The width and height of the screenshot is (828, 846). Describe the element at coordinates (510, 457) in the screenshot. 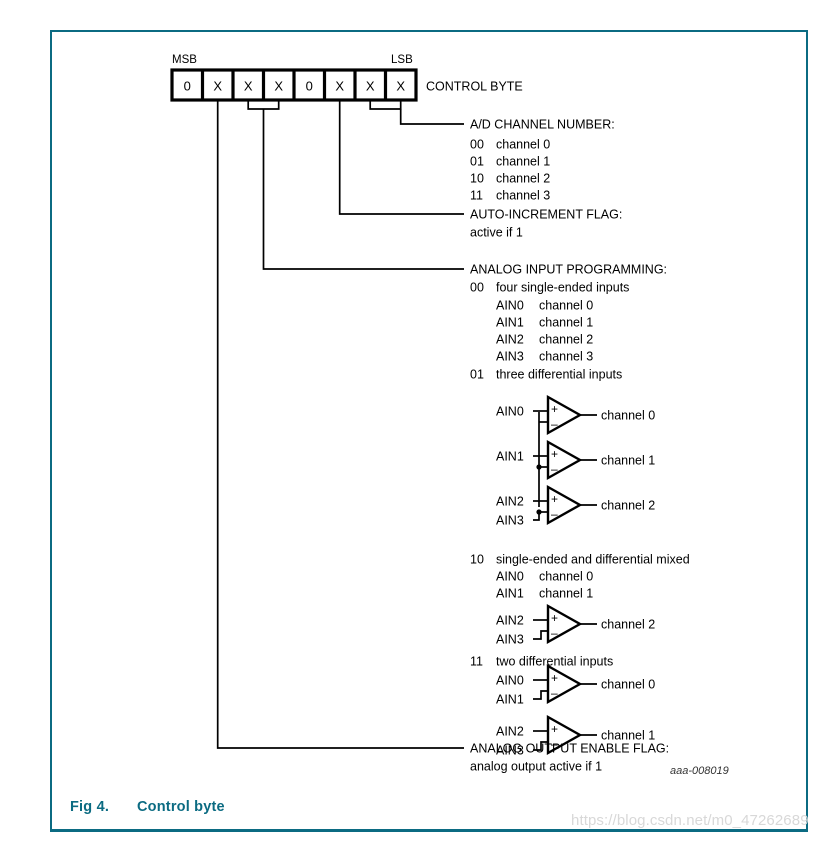

I see `mode-01-amp-1-plus-label: AIN1` at that location.